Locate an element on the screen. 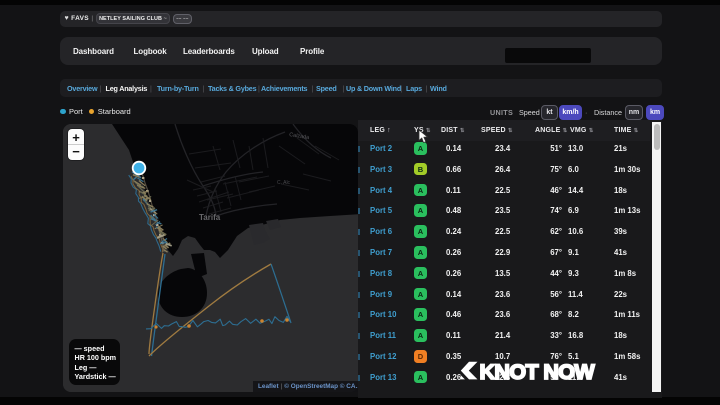  svg-text: Tarifa is located at coordinates (210, 217).